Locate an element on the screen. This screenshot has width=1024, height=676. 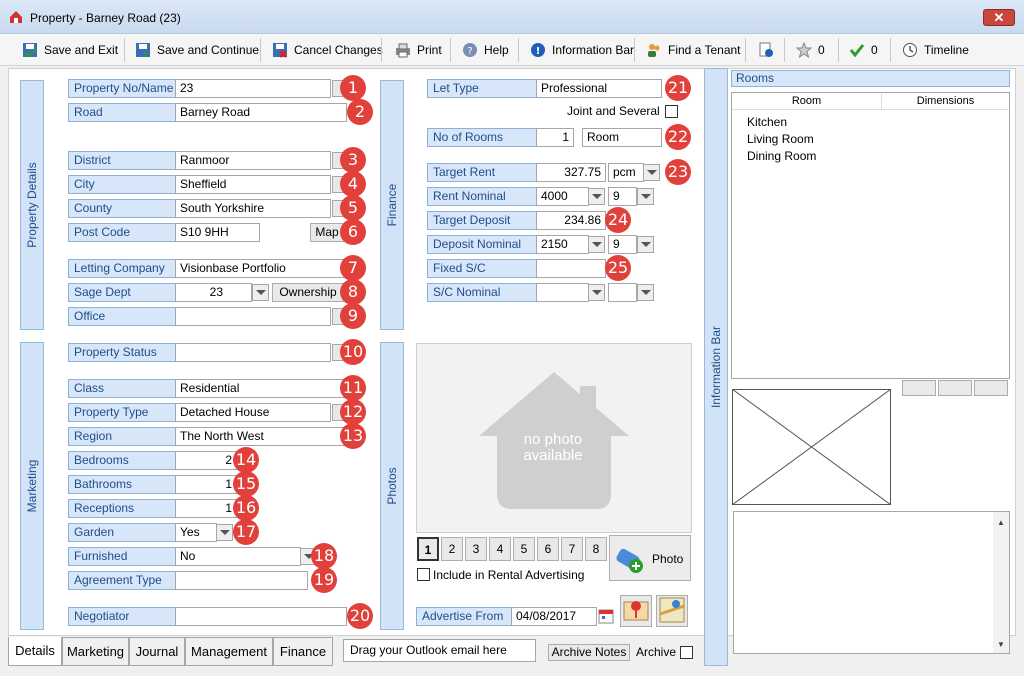
tab-finance: Finance is located at coordinates (303, 651).